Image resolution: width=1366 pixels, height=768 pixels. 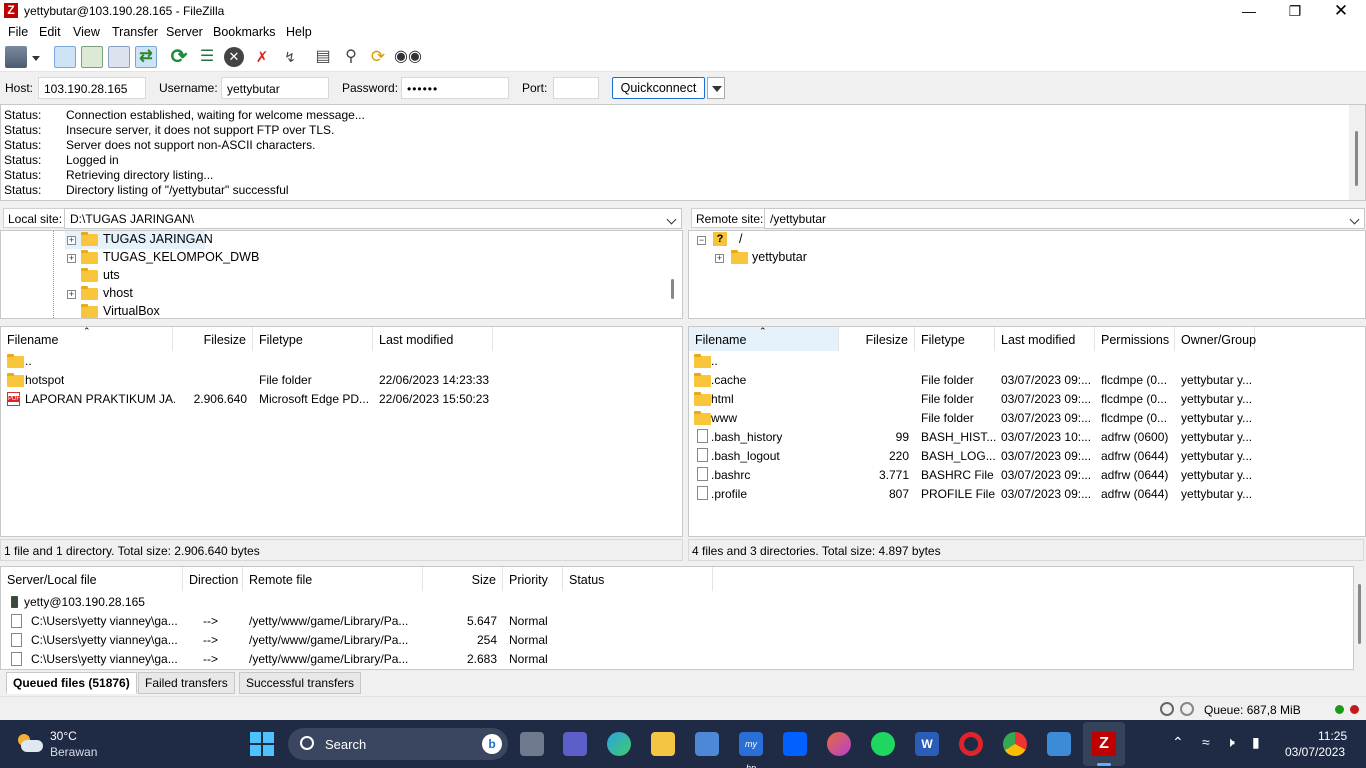 I want to click on word-icon: W, so click(x=927, y=744).